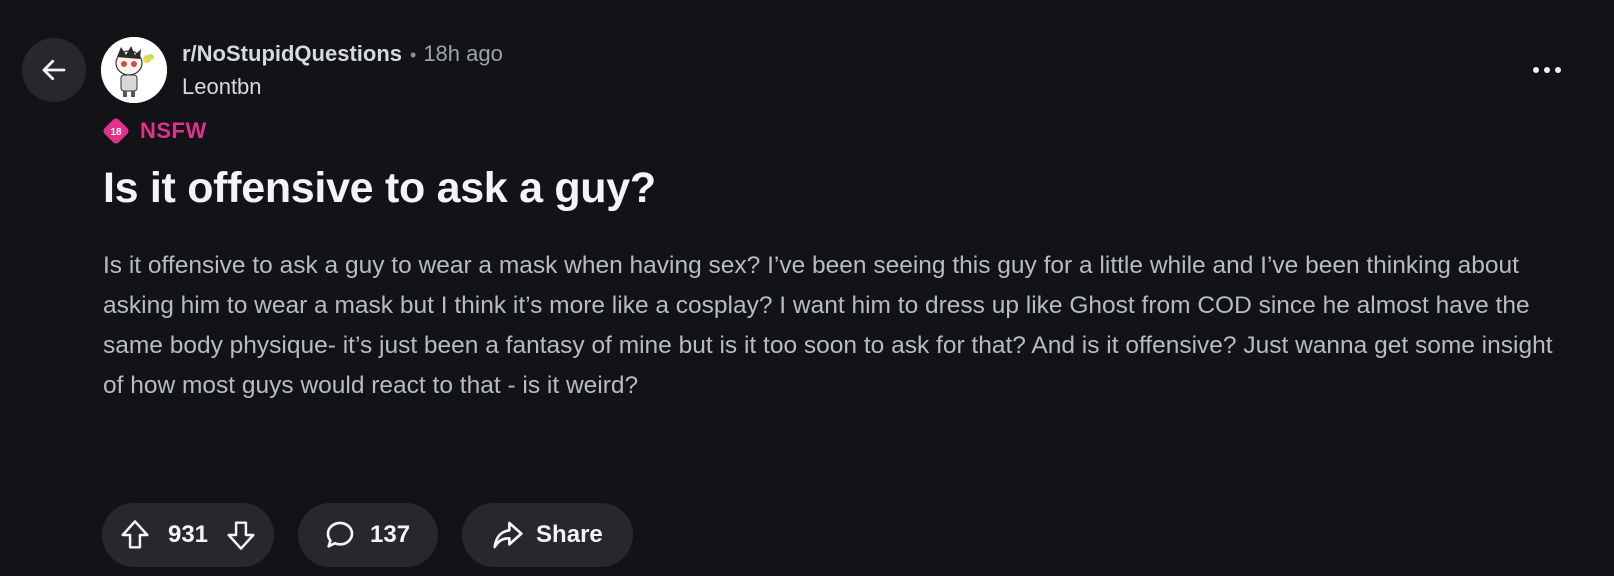  I want to click on vote-count: 931, so click(188, 534).